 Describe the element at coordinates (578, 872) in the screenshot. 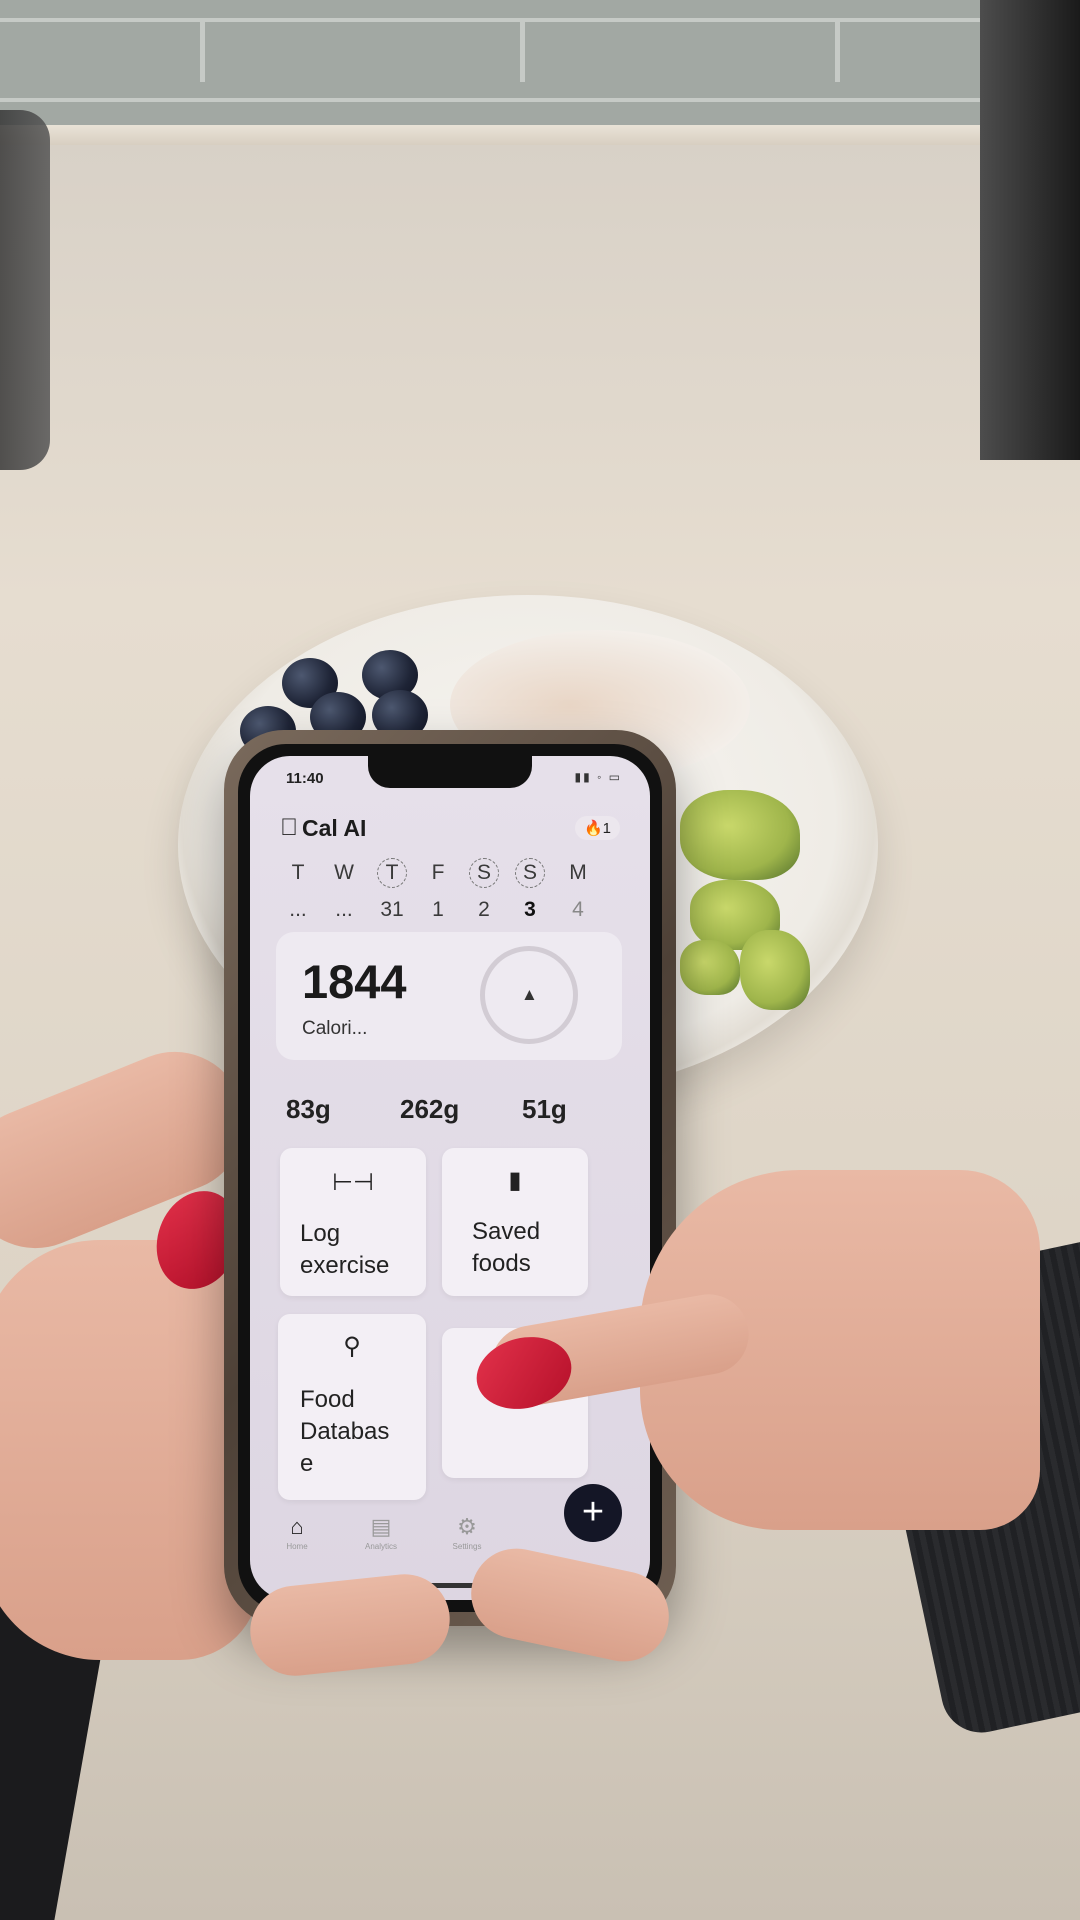

I see `day-letter: M` at that location.